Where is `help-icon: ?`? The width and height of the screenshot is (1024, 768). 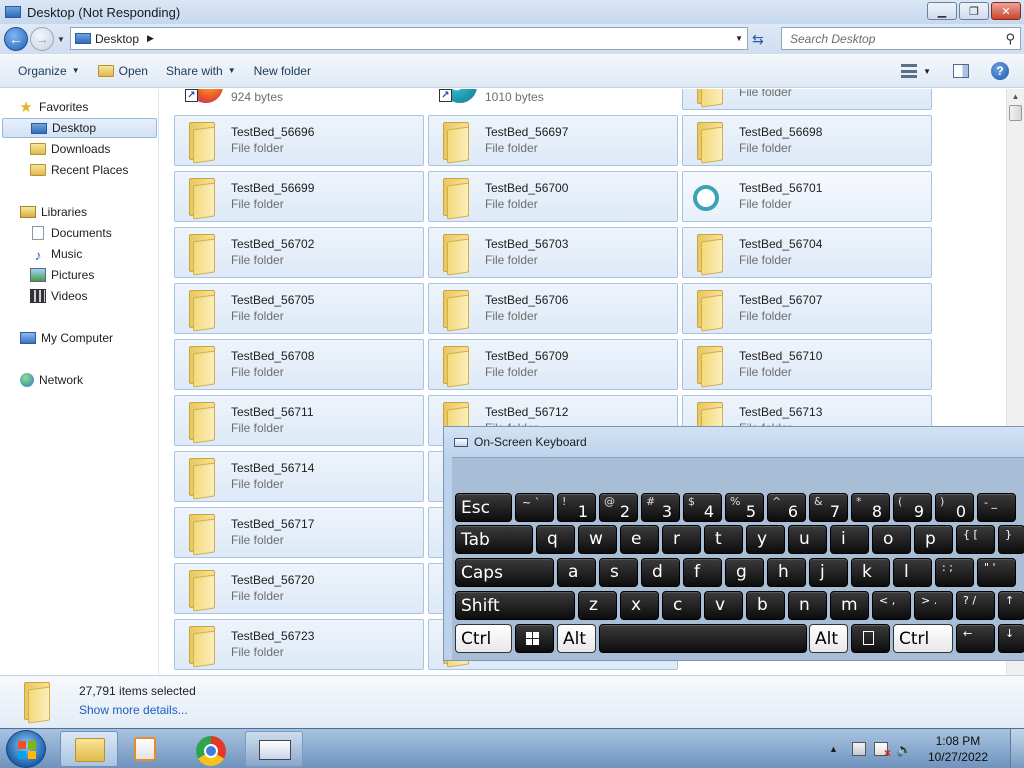
help-icon: ? is located at coordinates (1000, 71).